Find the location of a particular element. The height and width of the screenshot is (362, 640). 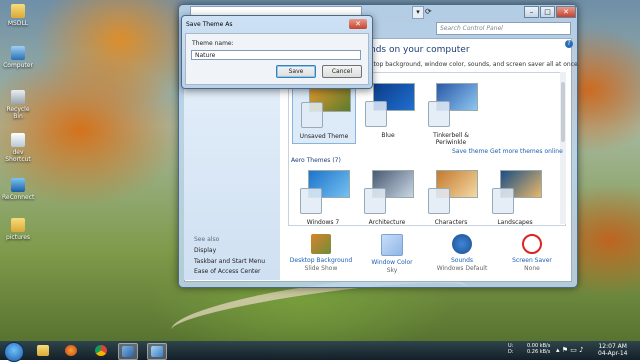

download-speed: 0.26 kB/s is located at coordinates (539, 352).